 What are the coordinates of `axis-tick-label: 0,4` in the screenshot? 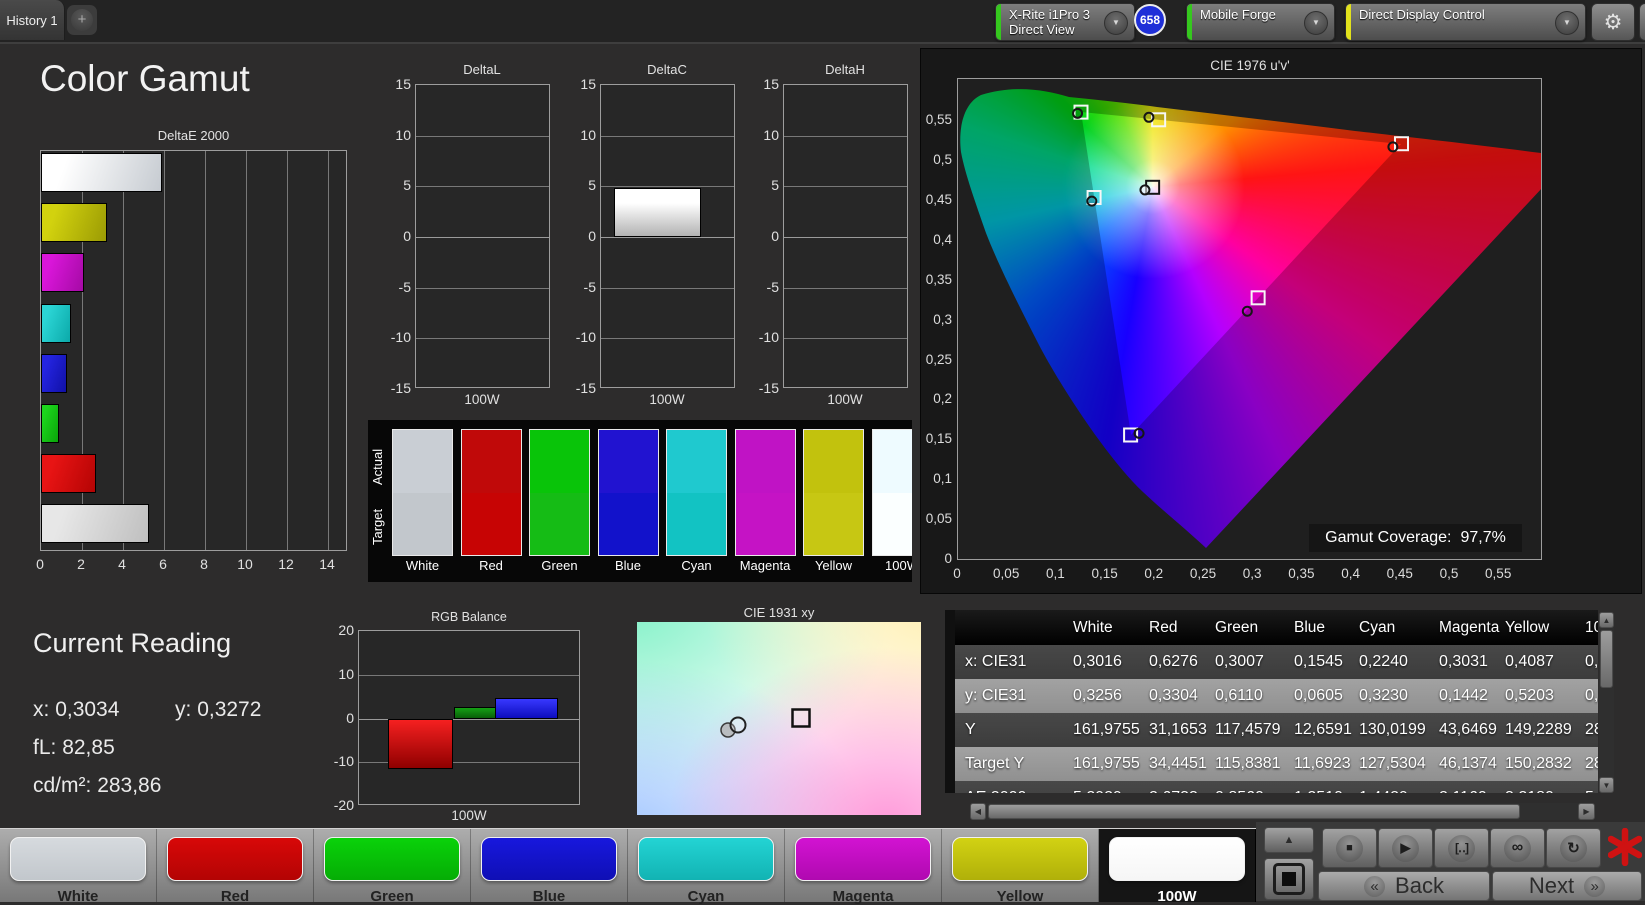 It's located at (1350, 573).